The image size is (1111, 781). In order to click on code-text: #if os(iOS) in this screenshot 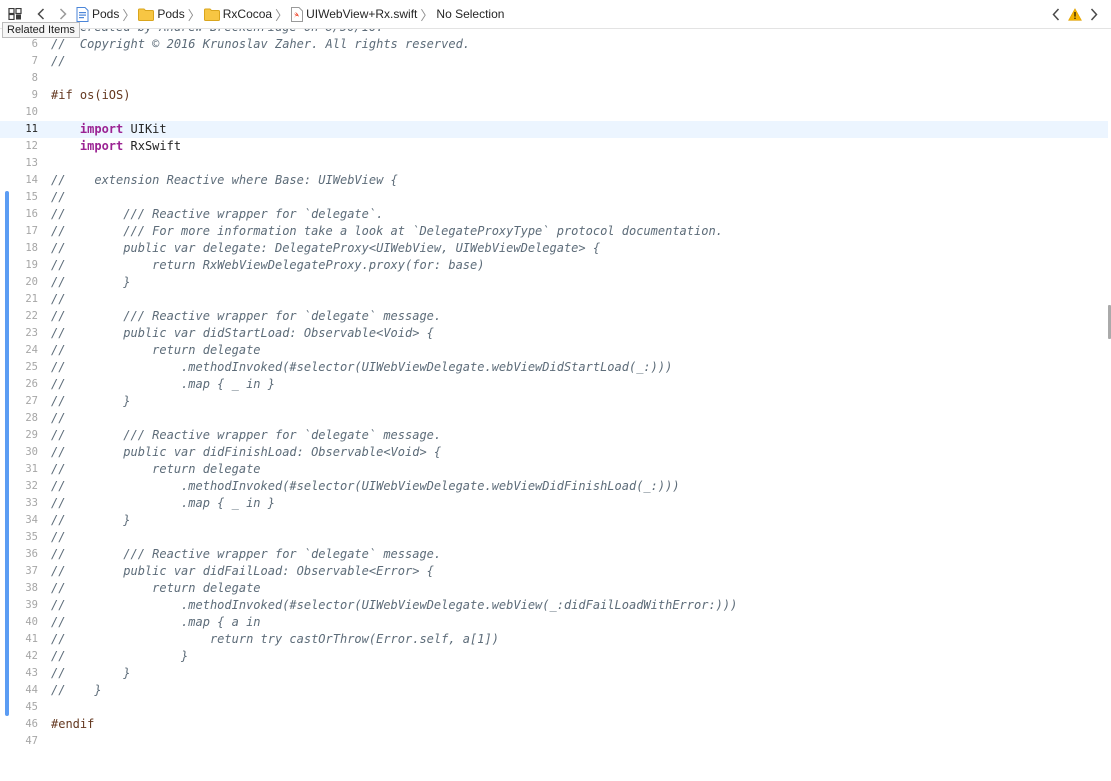, I will do `click(91, 95)`.